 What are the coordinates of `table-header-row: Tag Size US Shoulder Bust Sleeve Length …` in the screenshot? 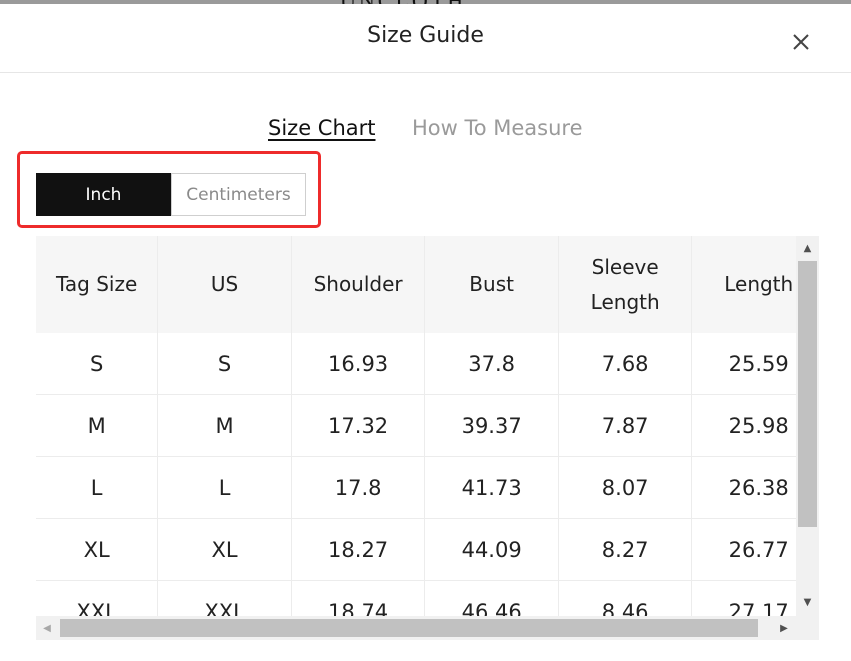 It's located at (416, 284).